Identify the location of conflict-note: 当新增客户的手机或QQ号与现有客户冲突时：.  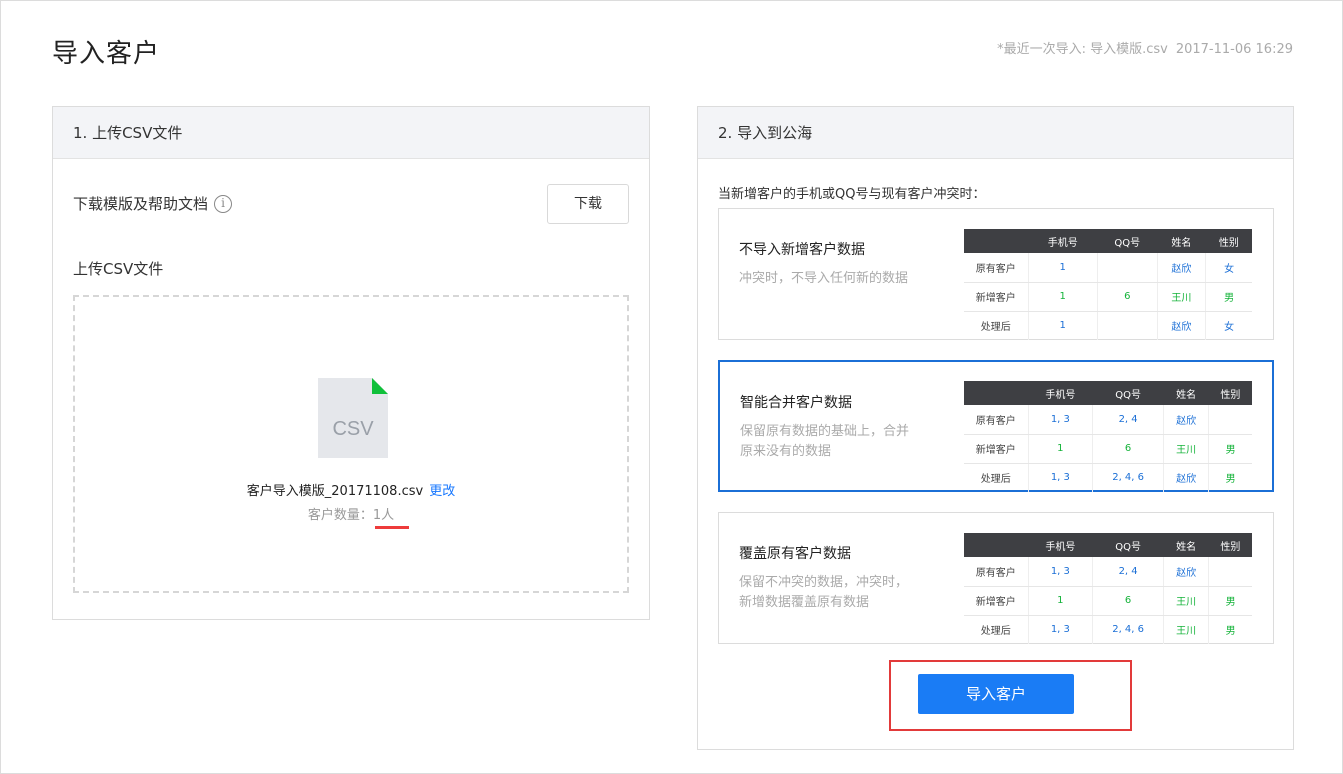
(852, 194).